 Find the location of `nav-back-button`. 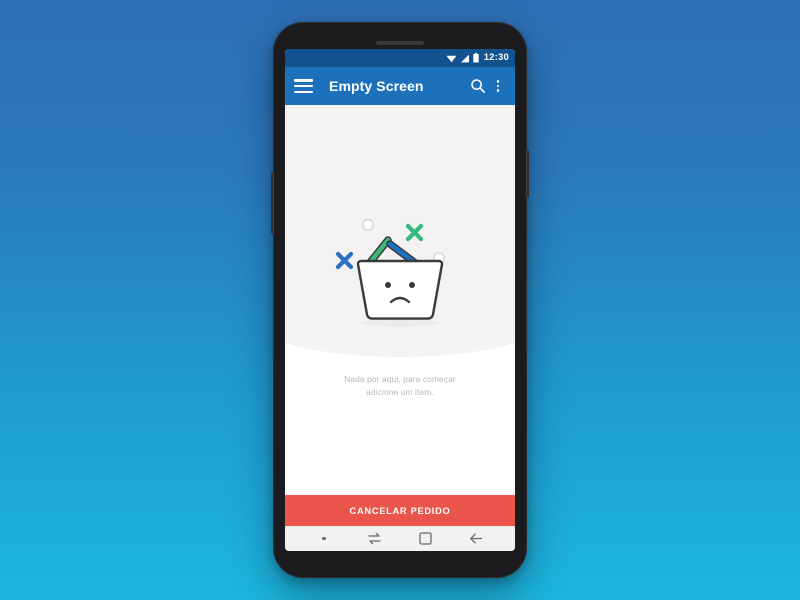

nav-back-button is located at coordinates (476, 538).